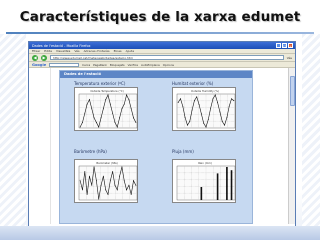  What do you see at coordinates (108, 109) in the screenshot?
I see `temperature-chart-svg: Outside Temperature (°C)` at bounding box center [108, 109].